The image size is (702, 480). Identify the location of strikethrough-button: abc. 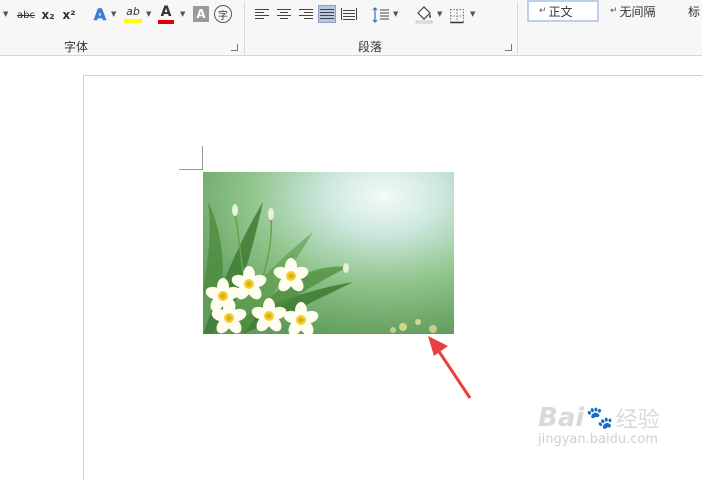
(26, 15).